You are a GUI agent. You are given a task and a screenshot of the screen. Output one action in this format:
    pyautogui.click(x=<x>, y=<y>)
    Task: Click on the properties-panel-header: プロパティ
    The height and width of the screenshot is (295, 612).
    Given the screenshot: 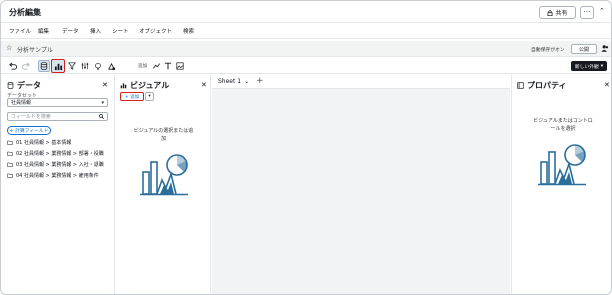 What is the action you would take?
    pyautogui.click(x=542, y=85)
    